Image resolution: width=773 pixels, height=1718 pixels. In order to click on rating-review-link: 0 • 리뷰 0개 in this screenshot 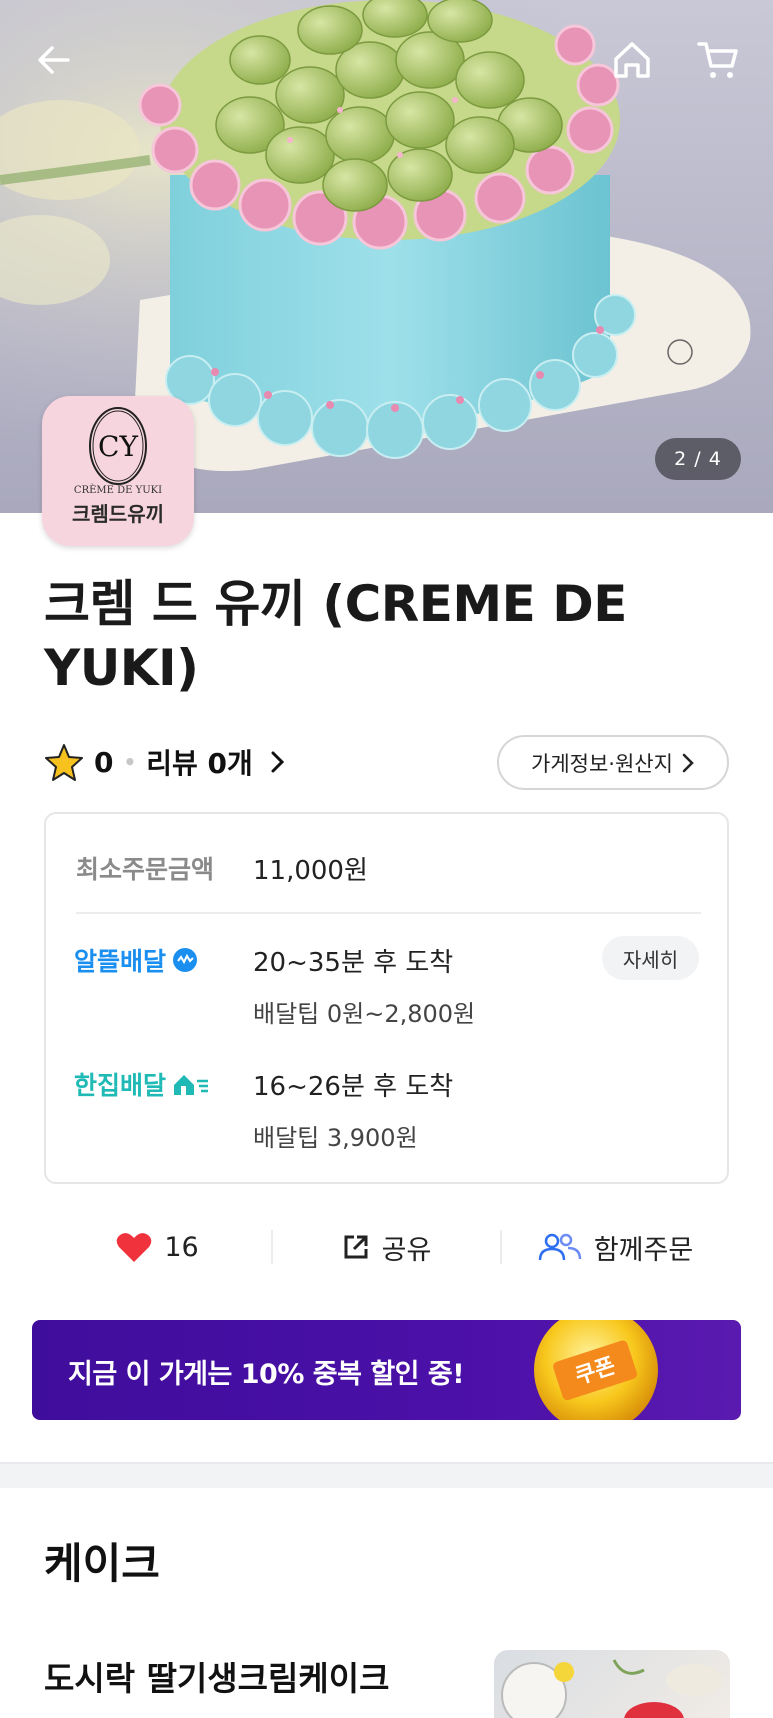, I will do `click(165, 762)`.